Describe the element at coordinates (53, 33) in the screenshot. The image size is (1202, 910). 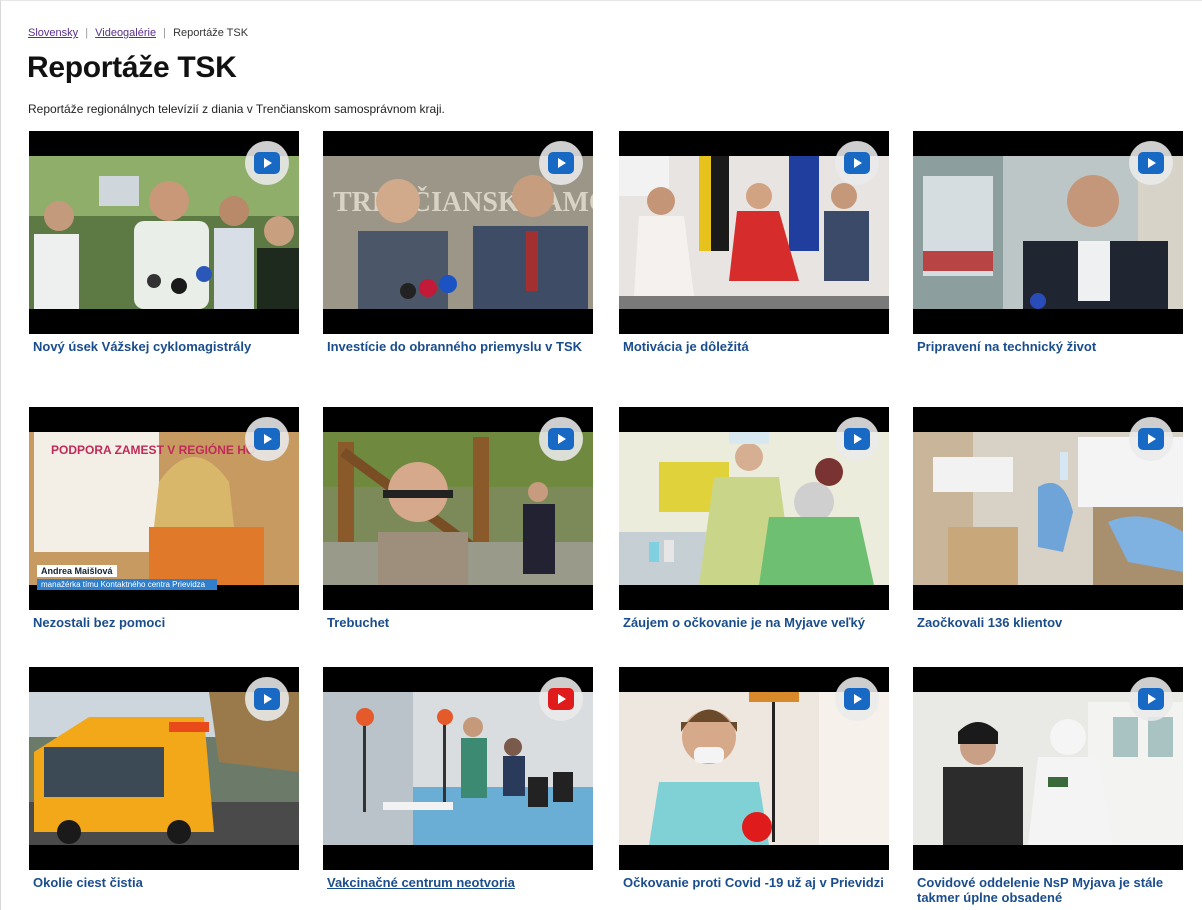
I see `breadcrumb-link-home: Slovensky` at that location.